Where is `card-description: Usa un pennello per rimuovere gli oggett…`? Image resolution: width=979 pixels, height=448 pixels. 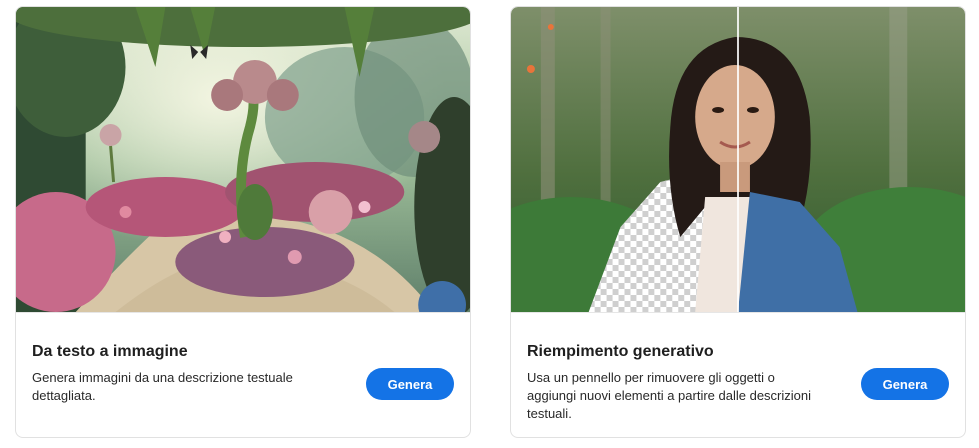
card-description: Usa un pennello per rimuovere gli oggett… is located at coordinates (669, 395).